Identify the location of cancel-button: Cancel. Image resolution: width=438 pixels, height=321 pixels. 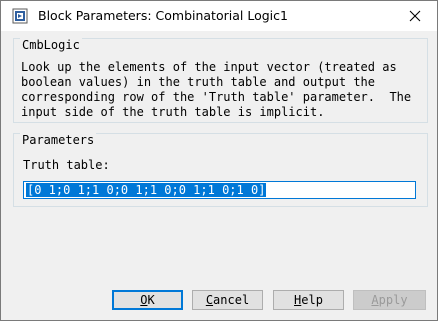
(227, 300).